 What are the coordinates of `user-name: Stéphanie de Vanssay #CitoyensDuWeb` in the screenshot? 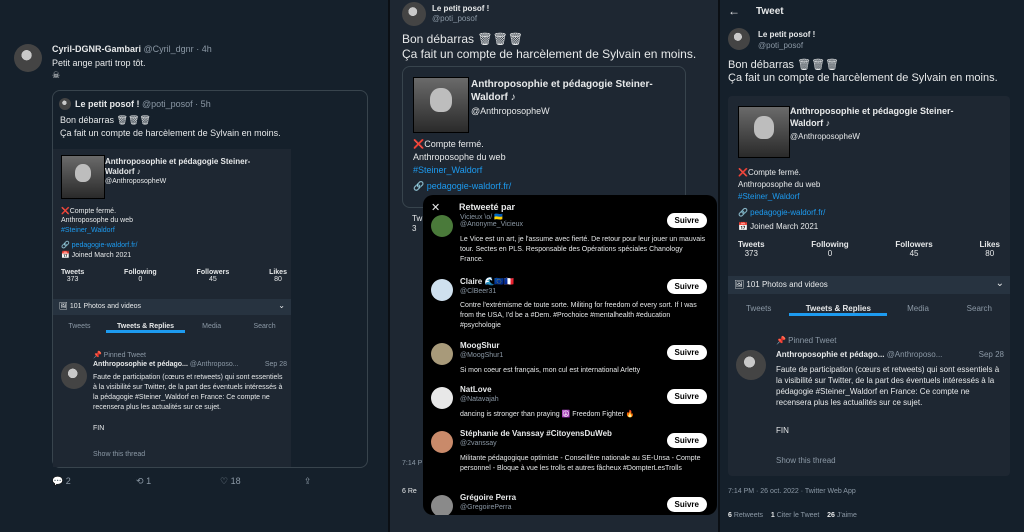 It's located at (536, 433).